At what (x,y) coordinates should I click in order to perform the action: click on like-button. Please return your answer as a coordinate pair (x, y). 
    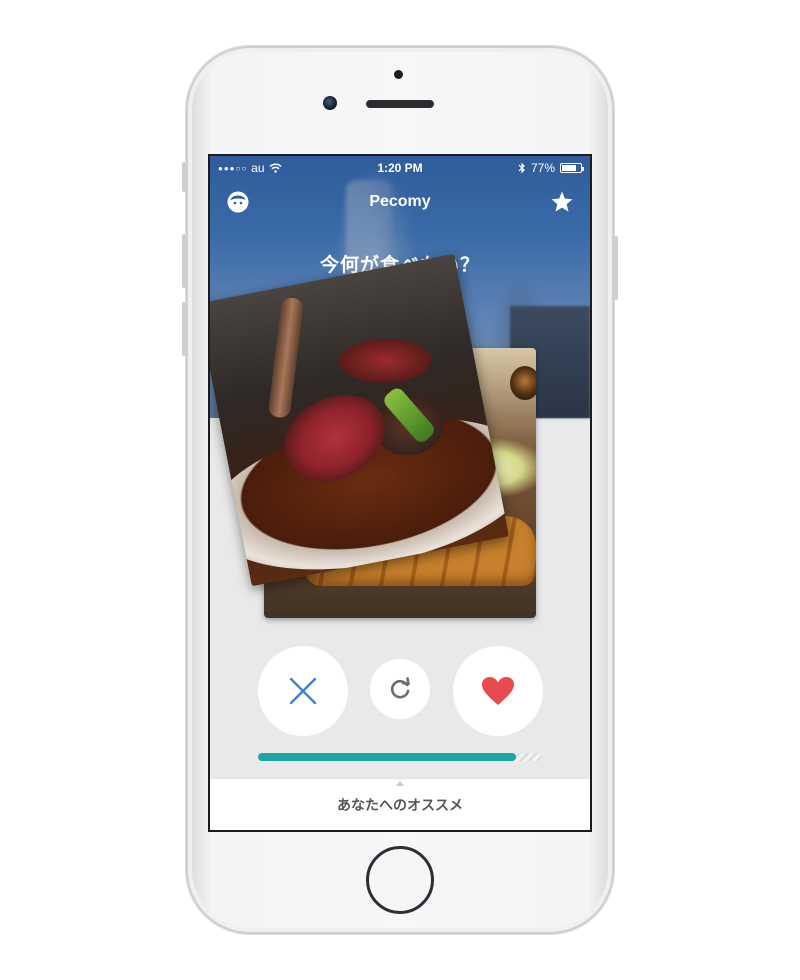
    Looking at the image, I should click on (498, 691).